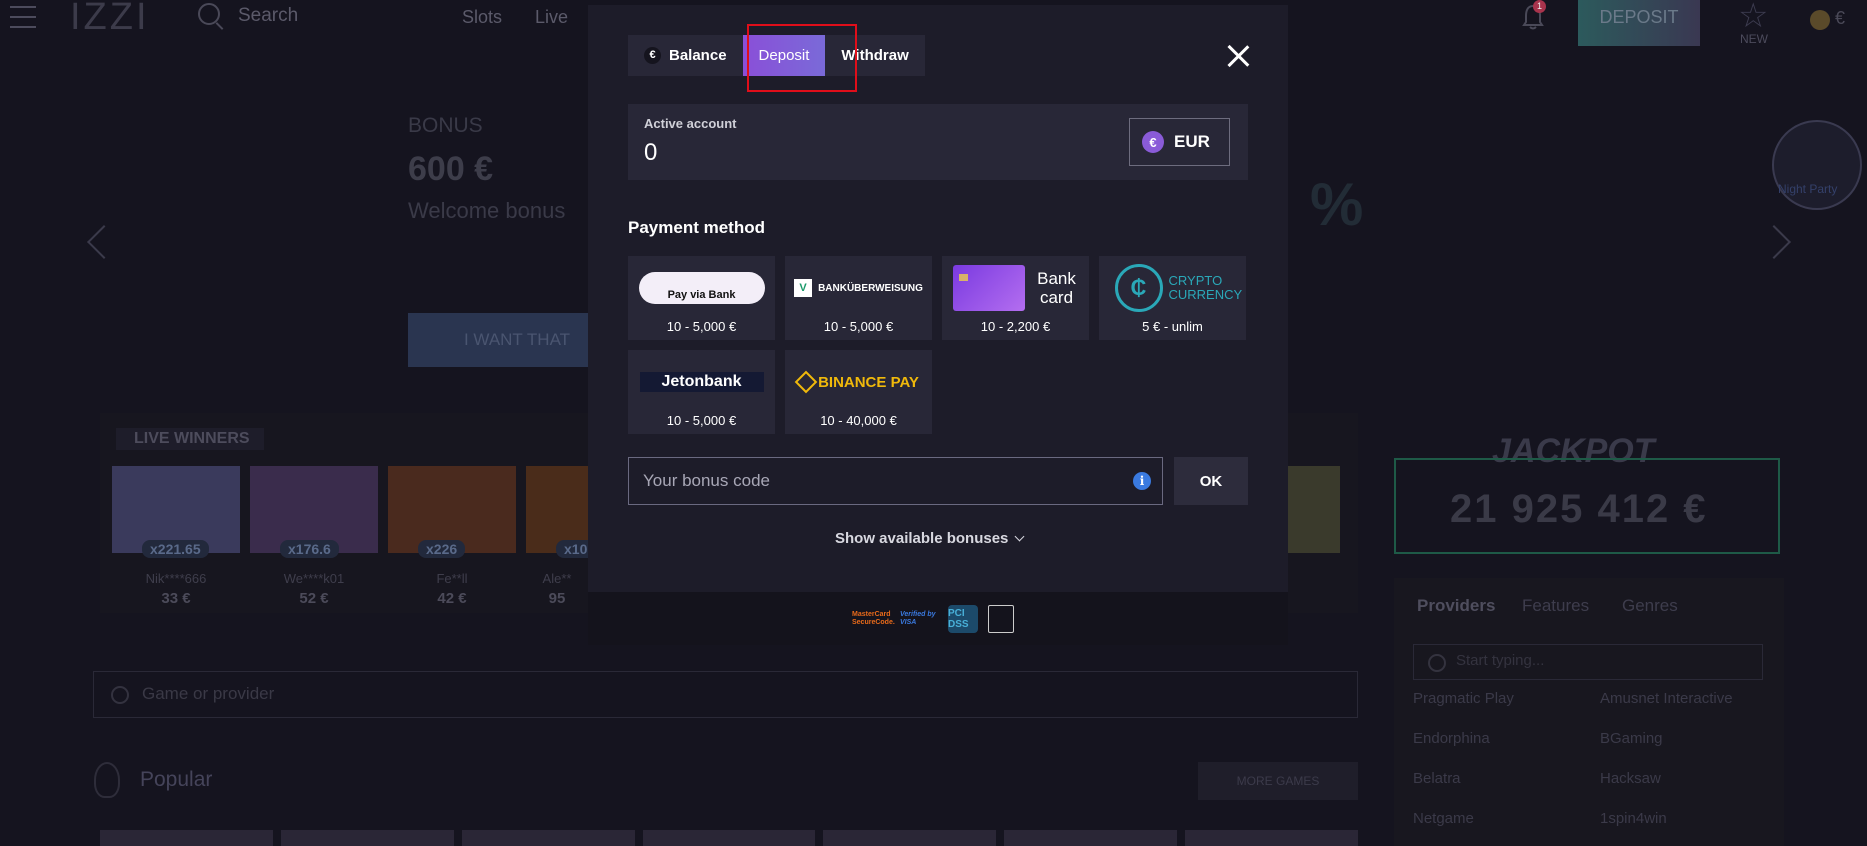 The width and height of the screenshot is (1867, 846). What do you see at coordinates (452, 598) in the screenshot?
I see `winner-amount: 42 €` at bounding box center [452, 598].